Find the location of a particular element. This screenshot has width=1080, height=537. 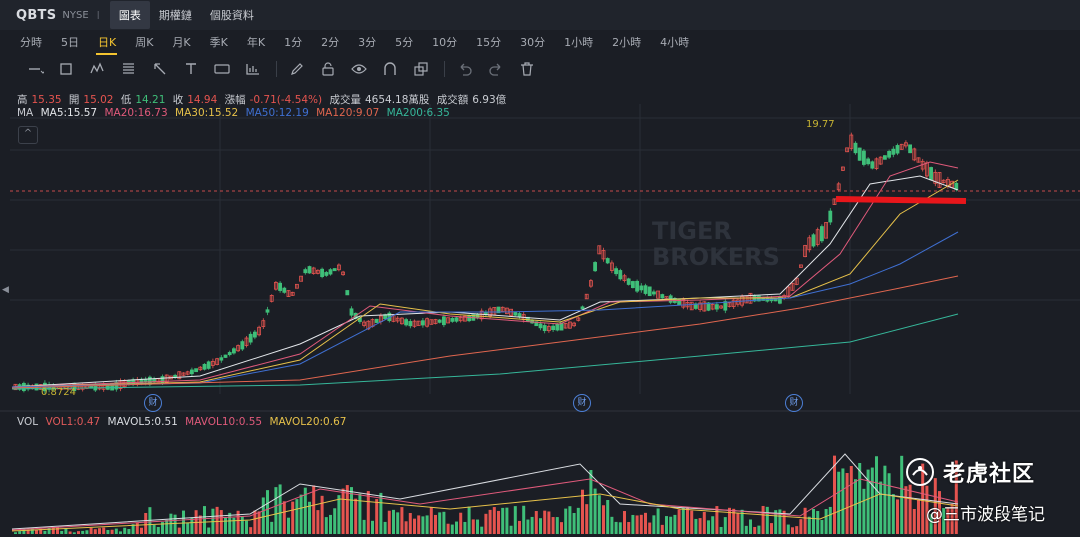

fibonacci-tool-icon is located at coordinates (129, 69).